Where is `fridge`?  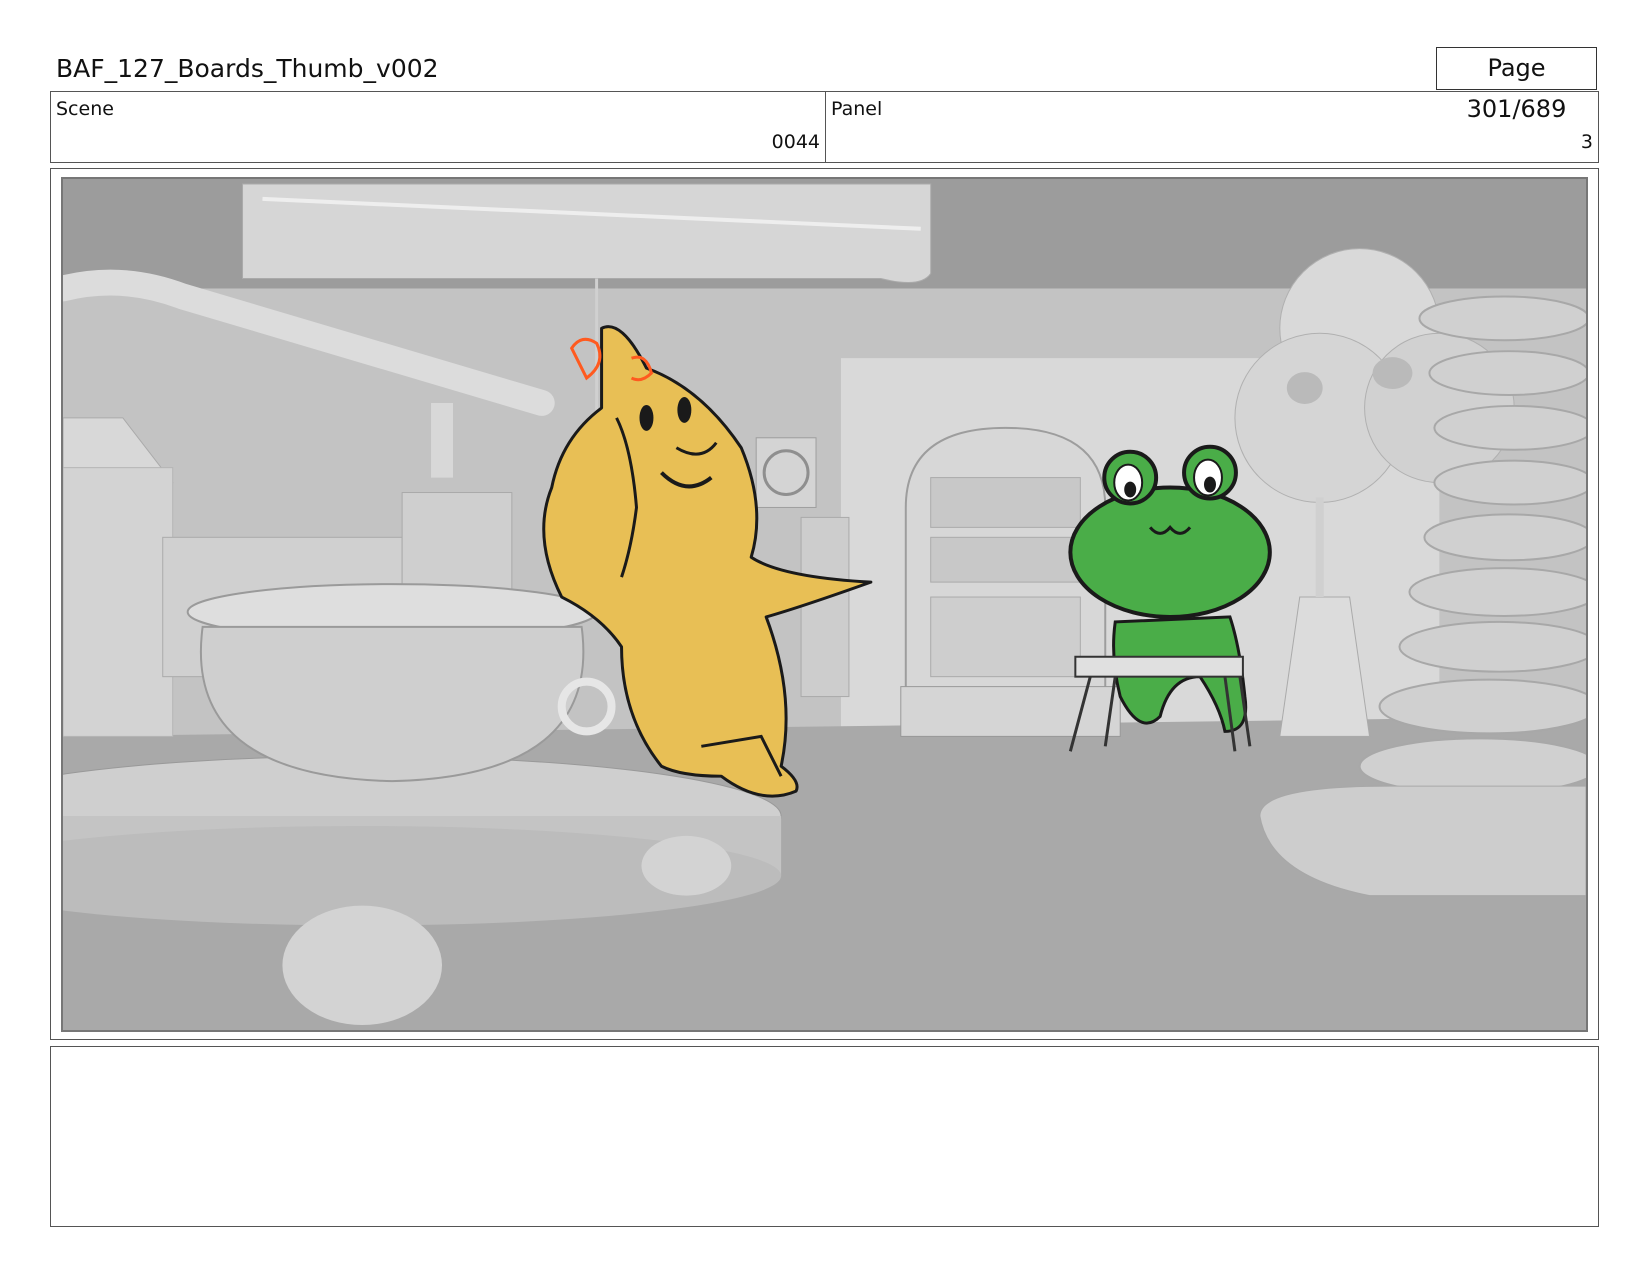
fridge is located at coordinates (825, 607).